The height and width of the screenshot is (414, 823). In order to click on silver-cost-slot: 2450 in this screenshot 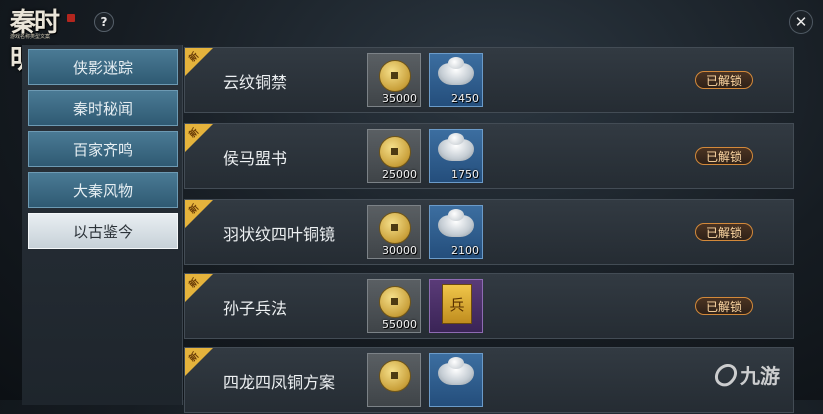, I will do `click(456, 80)`.